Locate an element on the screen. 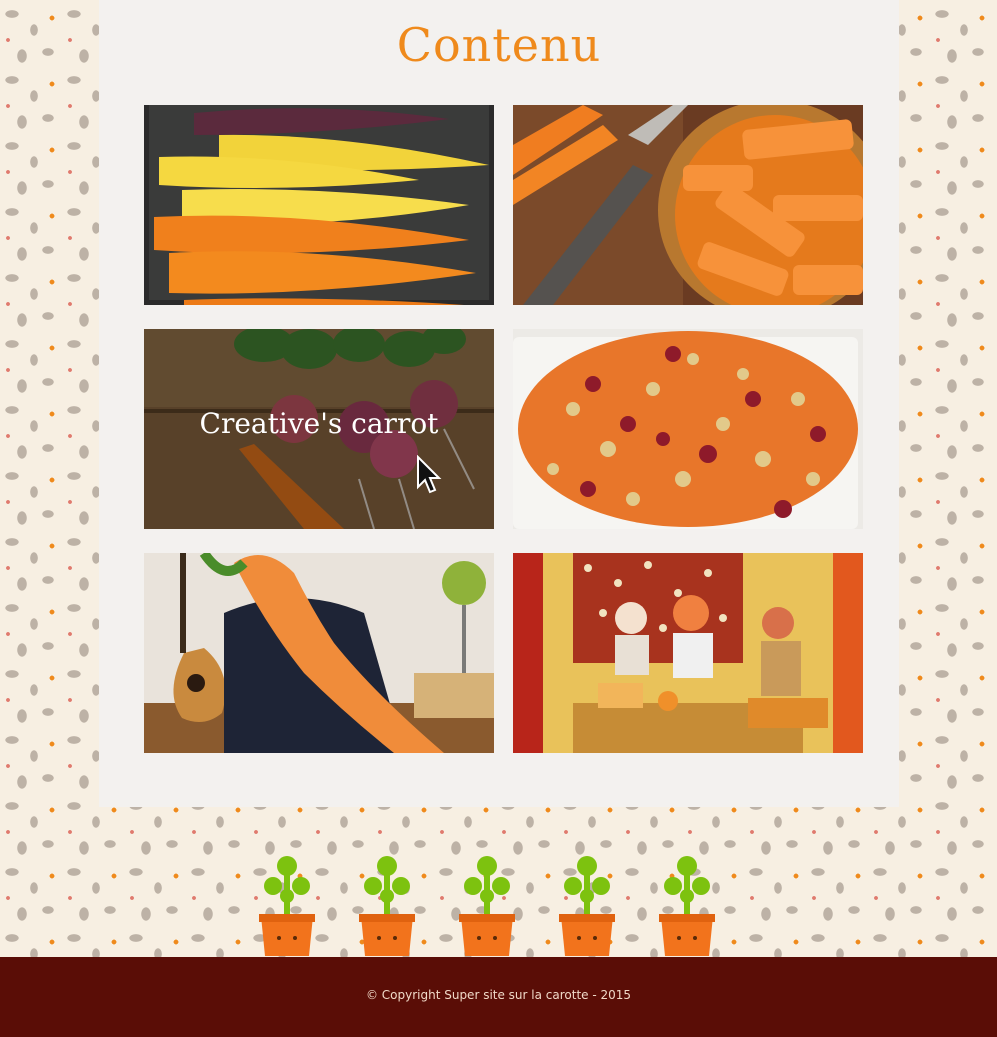 The image size is (997, 1037). plush-carrot-photo-icon is located at coordinates (319, 653).